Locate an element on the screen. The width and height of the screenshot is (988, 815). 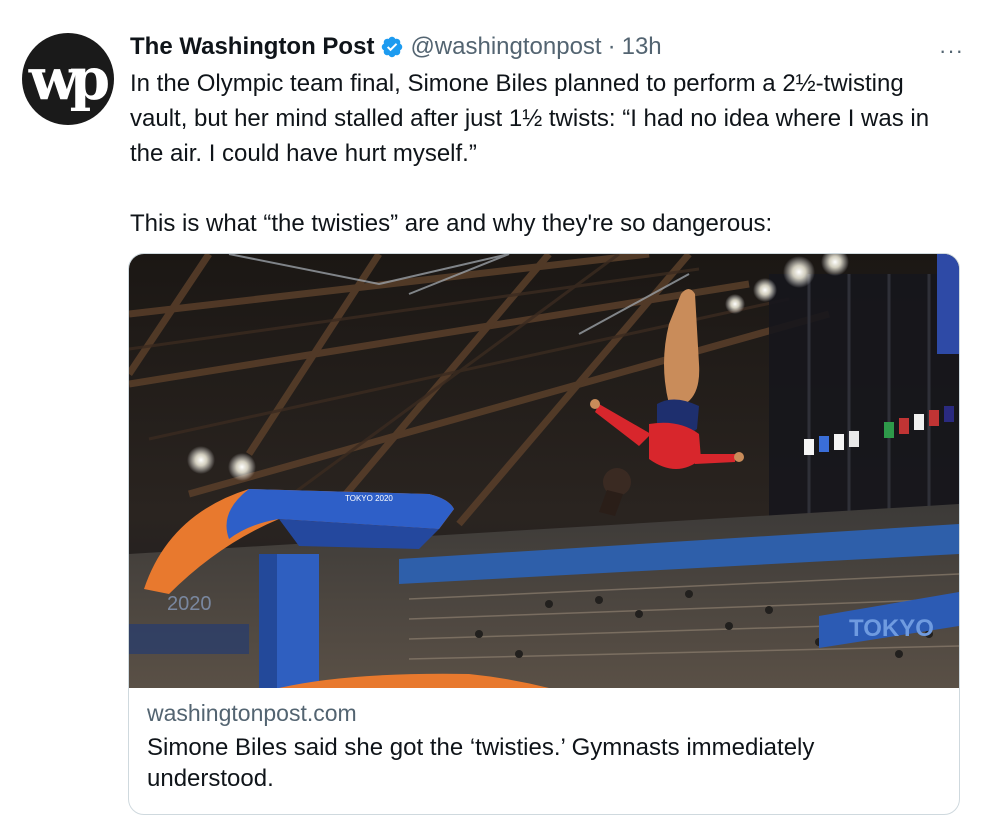
vault-label-text: TOKYO 2020 is located at coordinates (369, 498).